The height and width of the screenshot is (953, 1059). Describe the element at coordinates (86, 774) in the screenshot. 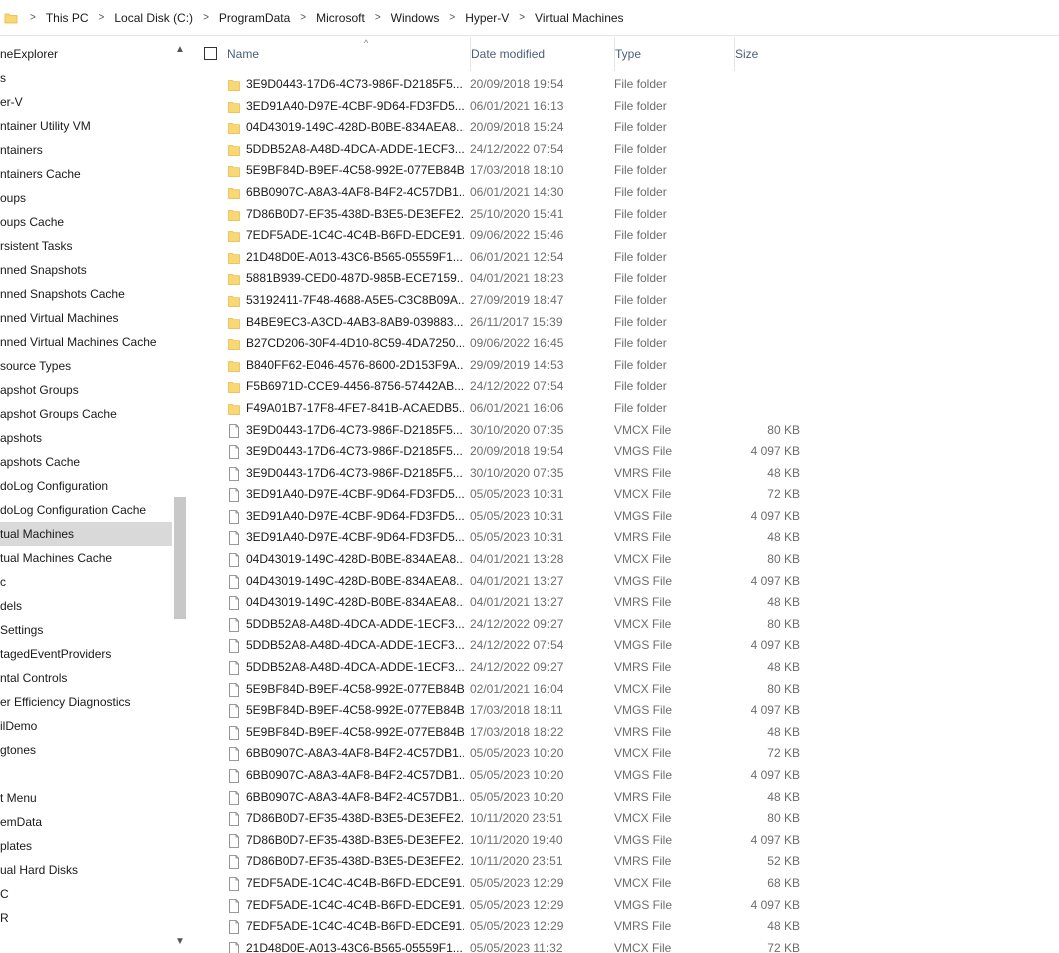

I see `nav-tree-item` at that location.